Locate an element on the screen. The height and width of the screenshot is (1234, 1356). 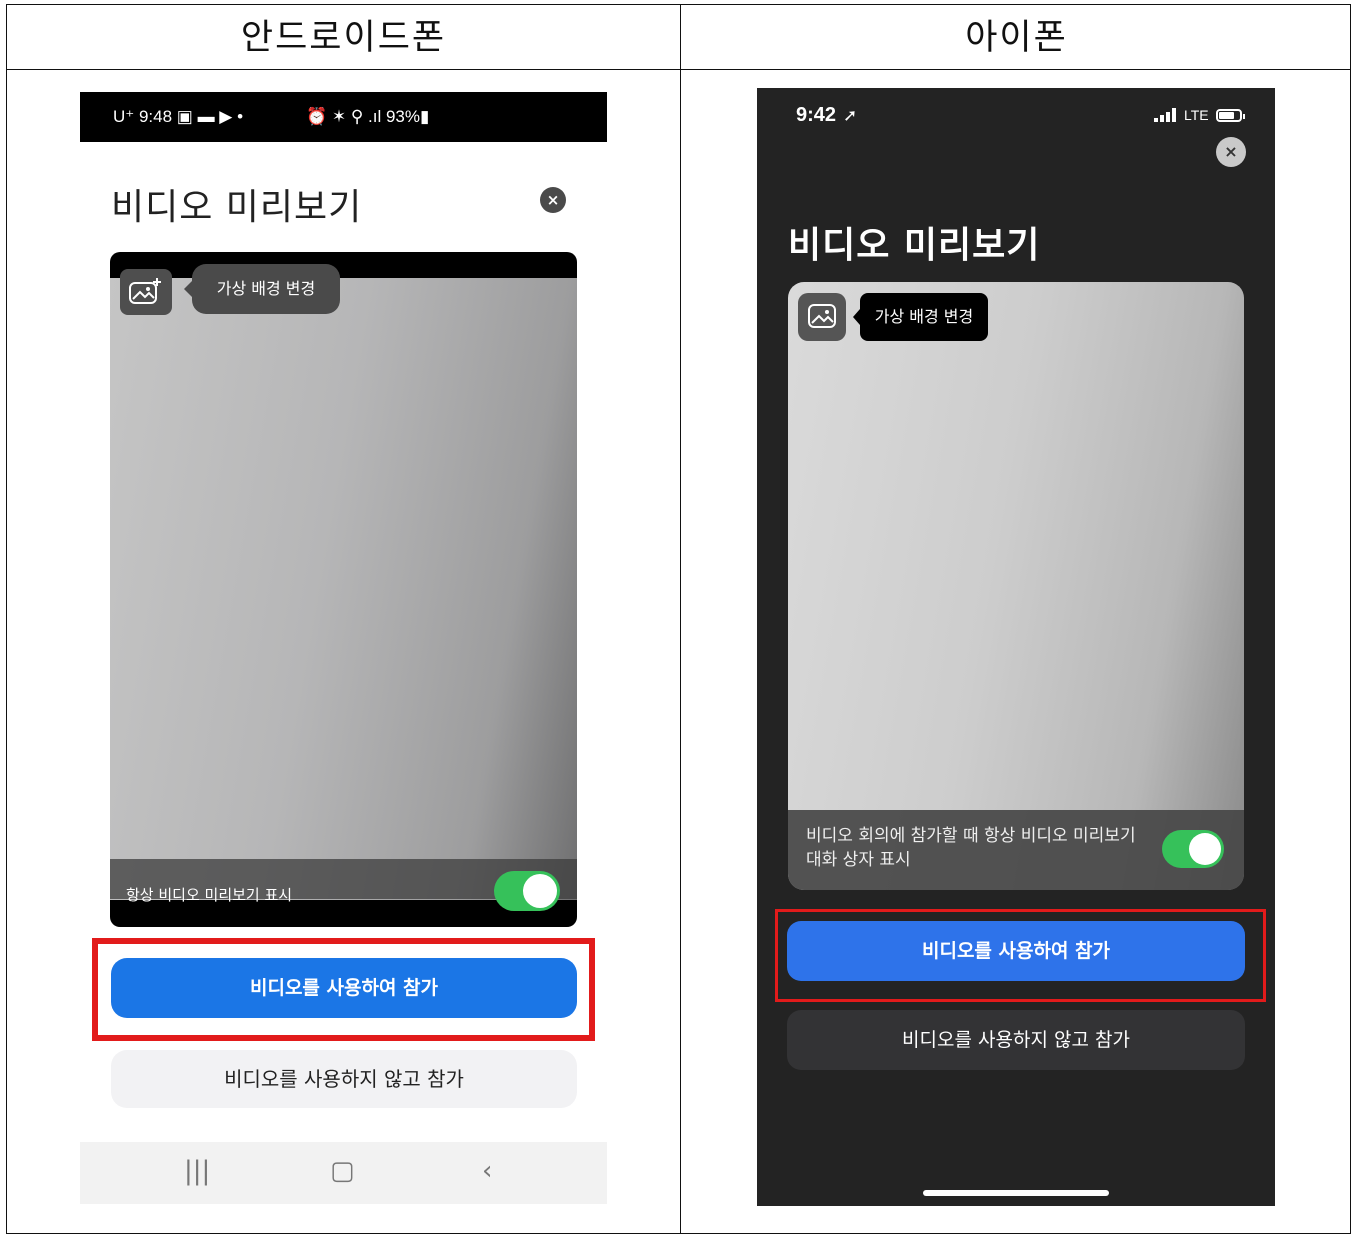
highlight-box-android is located at coordinates (343, 989).